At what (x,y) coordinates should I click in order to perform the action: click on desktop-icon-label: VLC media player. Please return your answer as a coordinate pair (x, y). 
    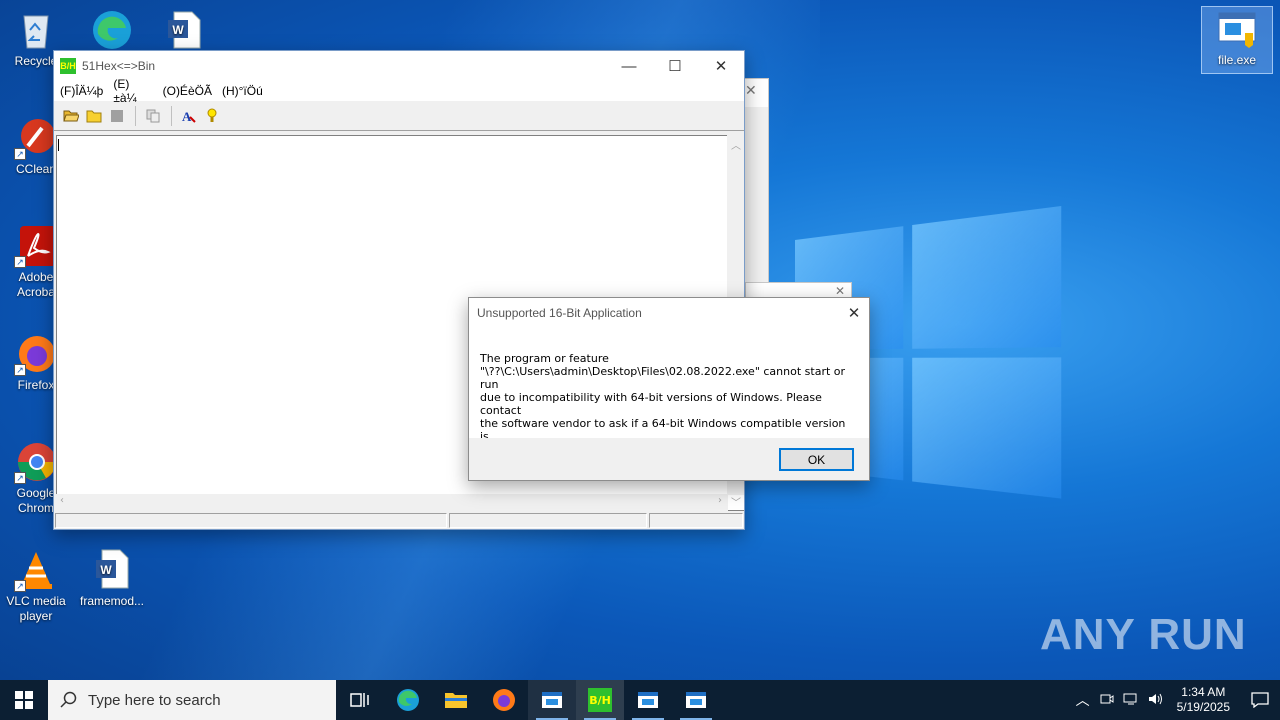
    Looking at the image, I should click on (36, 608).